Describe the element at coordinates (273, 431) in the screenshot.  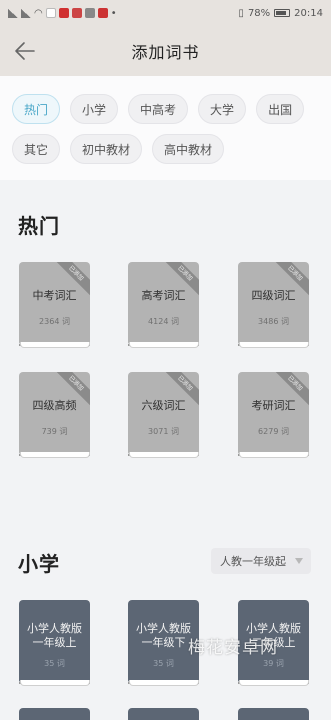
I see `word-count: 6279 词` at that location.